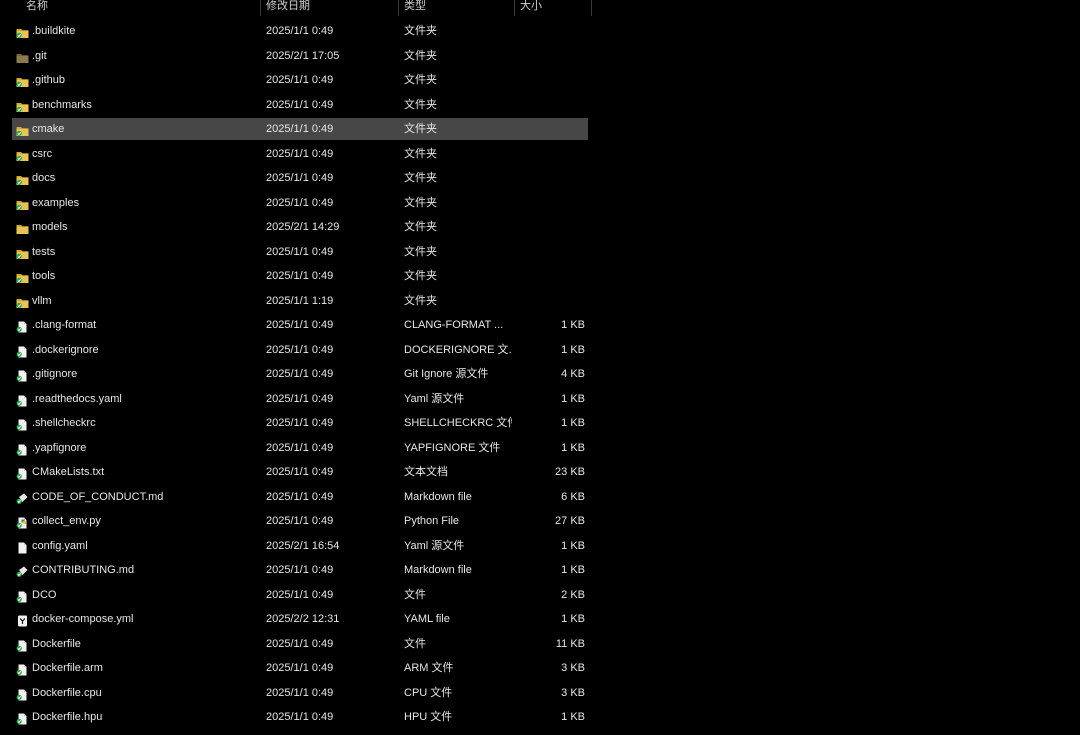  Describe the element at coordinates (570, 521) in the screenshot. I see `file-size: 27 KB` at that location.